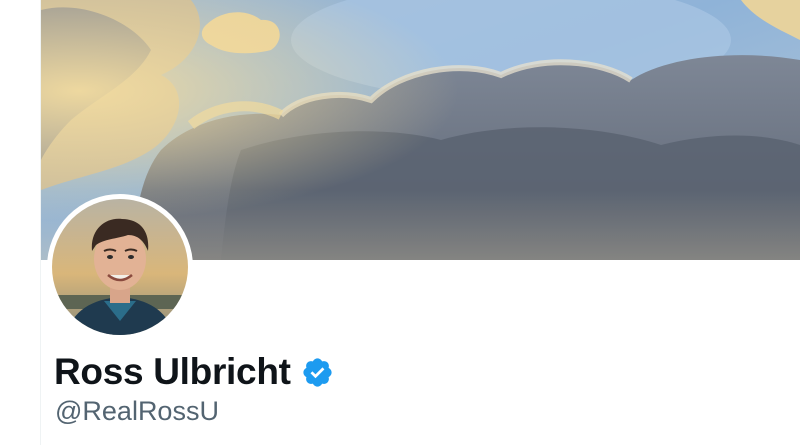  I want to click on display-name-row: Ross Ulbricht, so click(194, 372).